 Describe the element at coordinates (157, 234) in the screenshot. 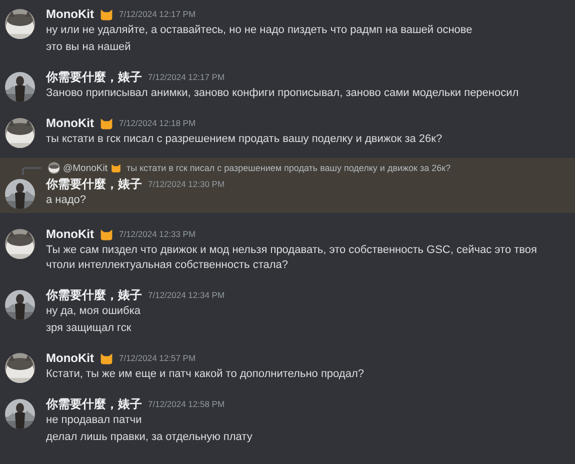

I see `timestamp: 7/12/2024 12:33 PM` at that location.